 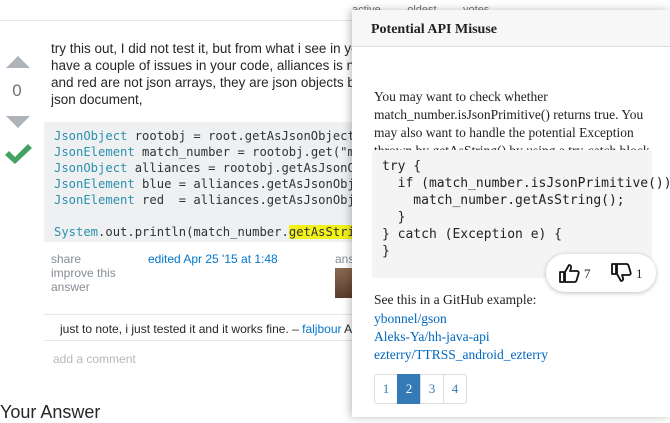 I want to click on code-text: .out.println(match_number., so click(x=193, y=232).